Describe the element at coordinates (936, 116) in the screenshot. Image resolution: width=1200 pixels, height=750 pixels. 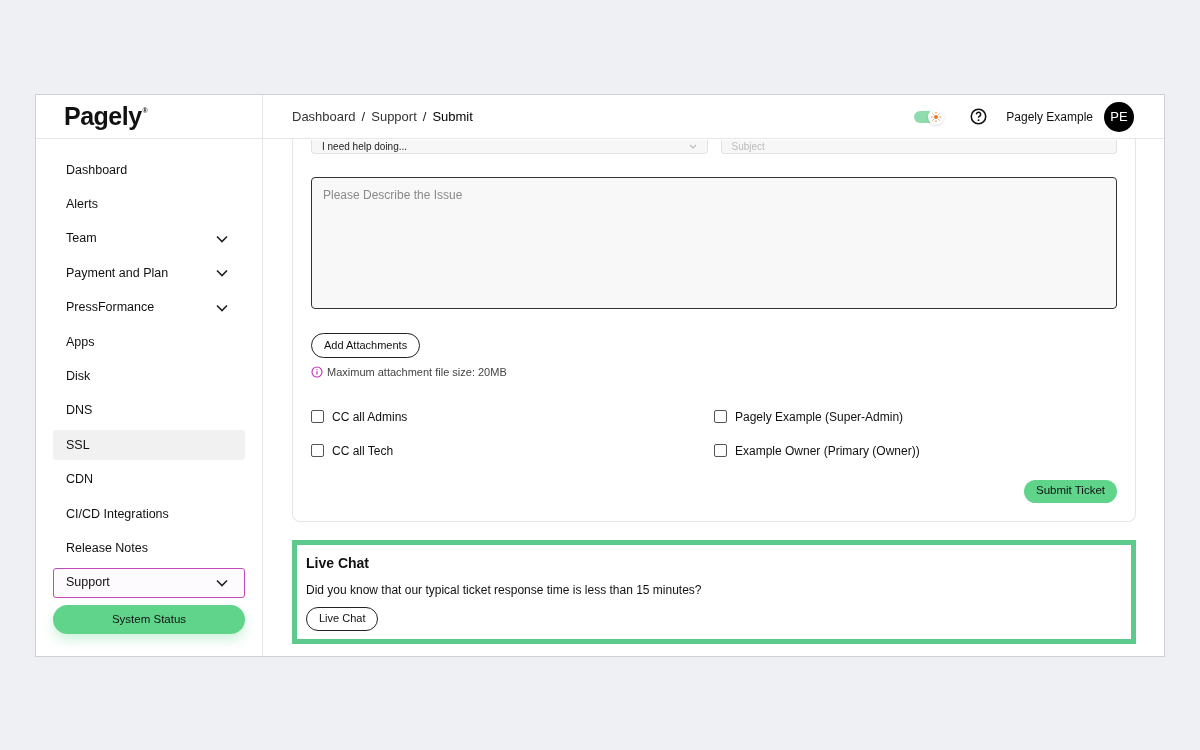
I see `sun-icon` at that location.